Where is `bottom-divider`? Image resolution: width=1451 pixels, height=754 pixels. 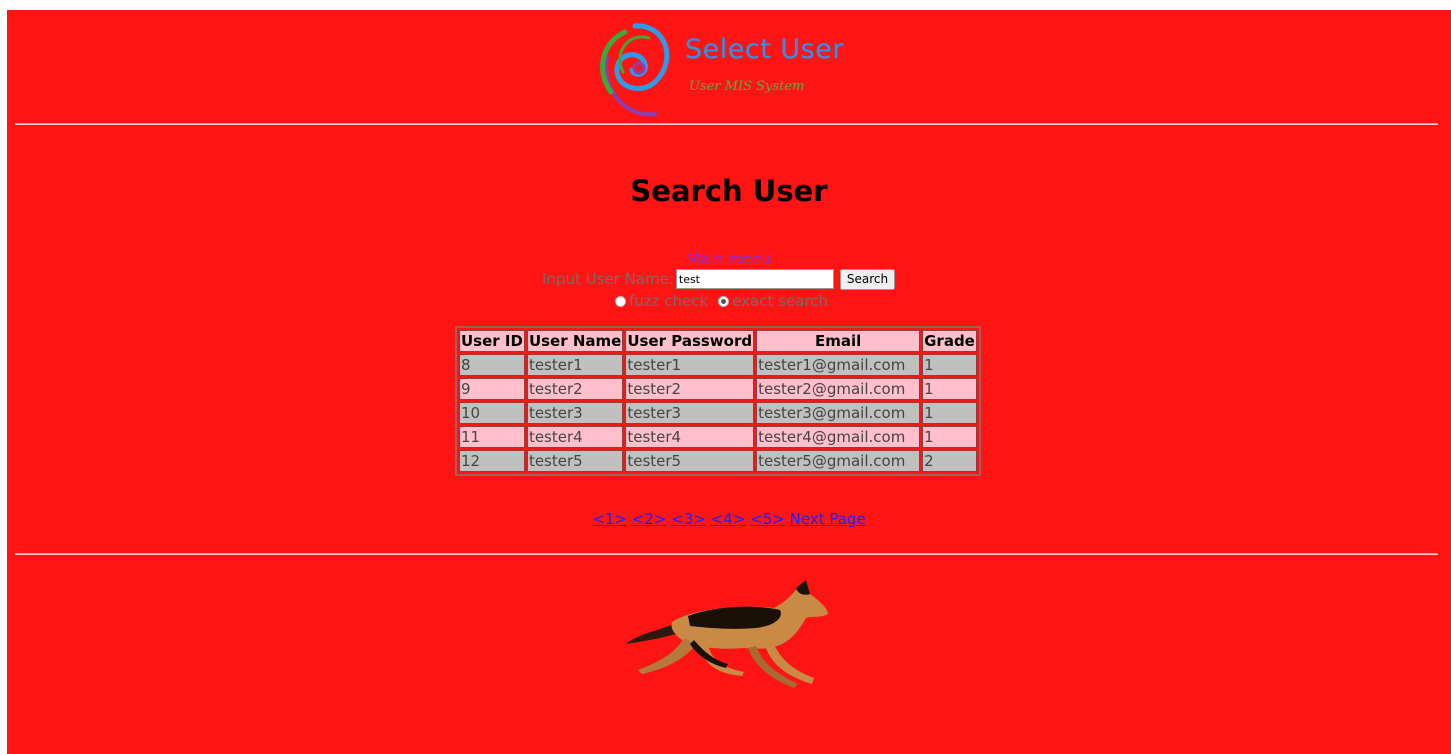 bottom-divider is located at coordinates (726, 554).